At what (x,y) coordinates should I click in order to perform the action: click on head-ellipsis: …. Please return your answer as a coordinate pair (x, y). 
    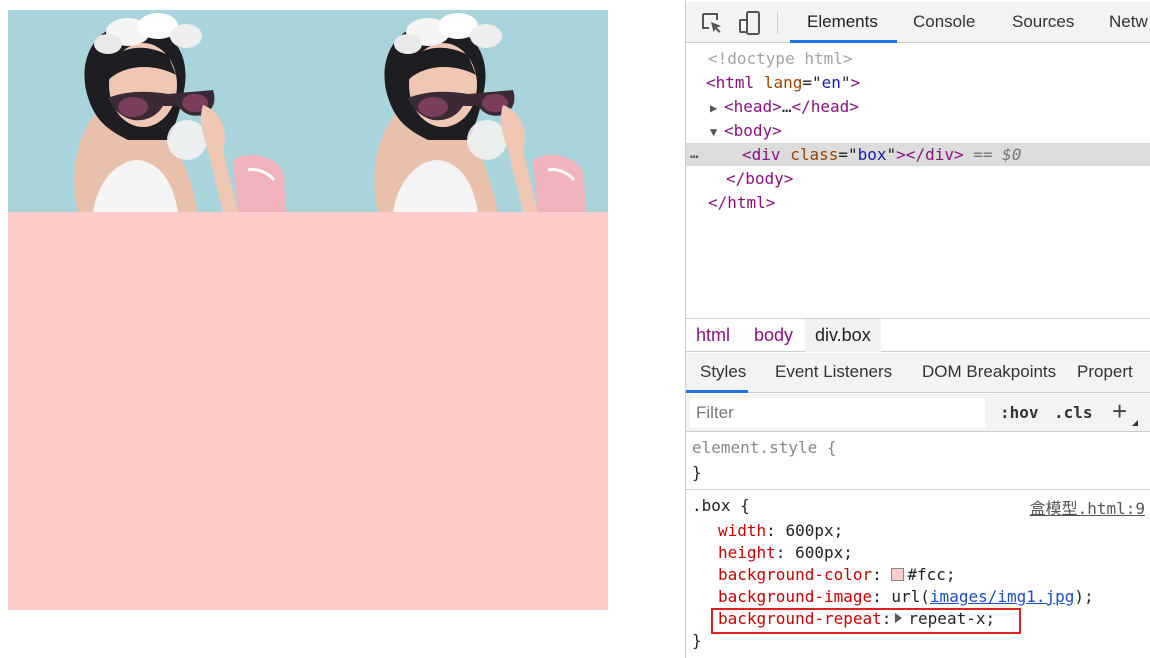
    Looking at the image, I should click on (786, 106).